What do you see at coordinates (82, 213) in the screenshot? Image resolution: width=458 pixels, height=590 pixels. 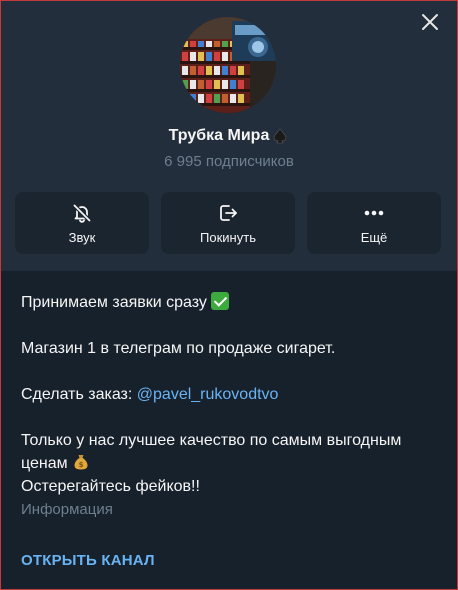 I see `bell-slash-icon` at bounding box center [82, 213].